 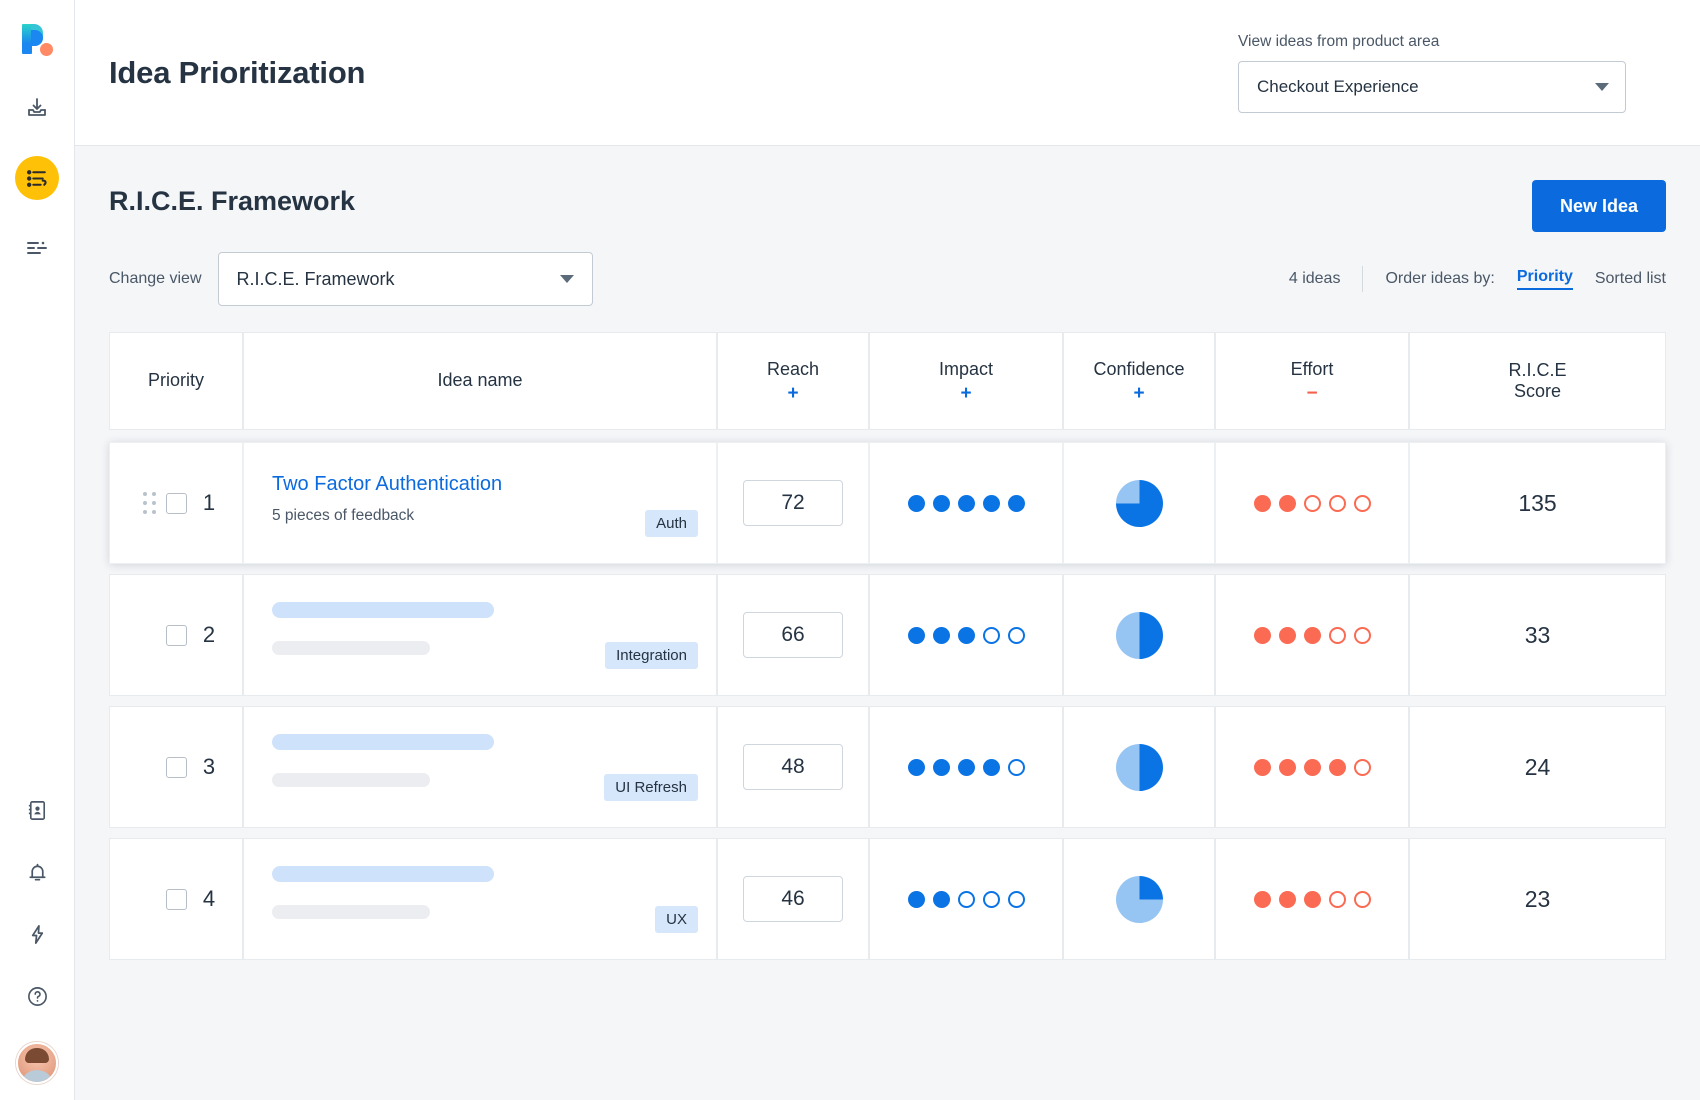 What do you see at coordinates (149, 503) in the screenshot?
I see `drag-handle-icon` at bounding box center [149, 503].